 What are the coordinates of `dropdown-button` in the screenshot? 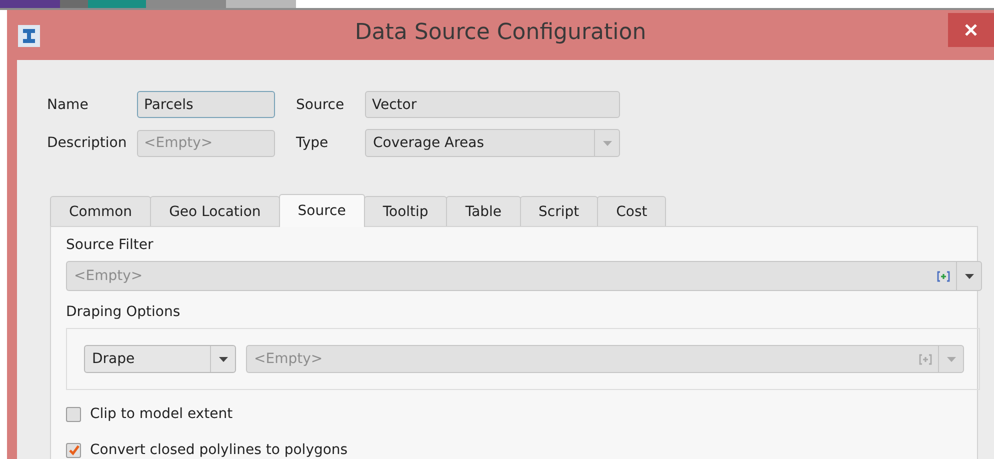 It's located at (969, 276).